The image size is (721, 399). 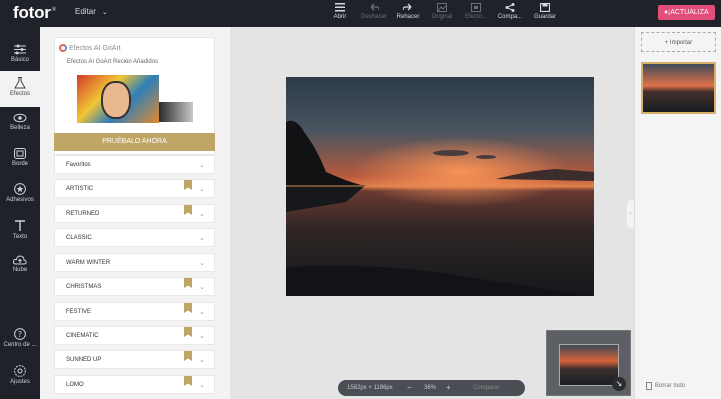 I want to click on category-warm-winter: WARM WINTER ⌄, so click(x=134, y=262).